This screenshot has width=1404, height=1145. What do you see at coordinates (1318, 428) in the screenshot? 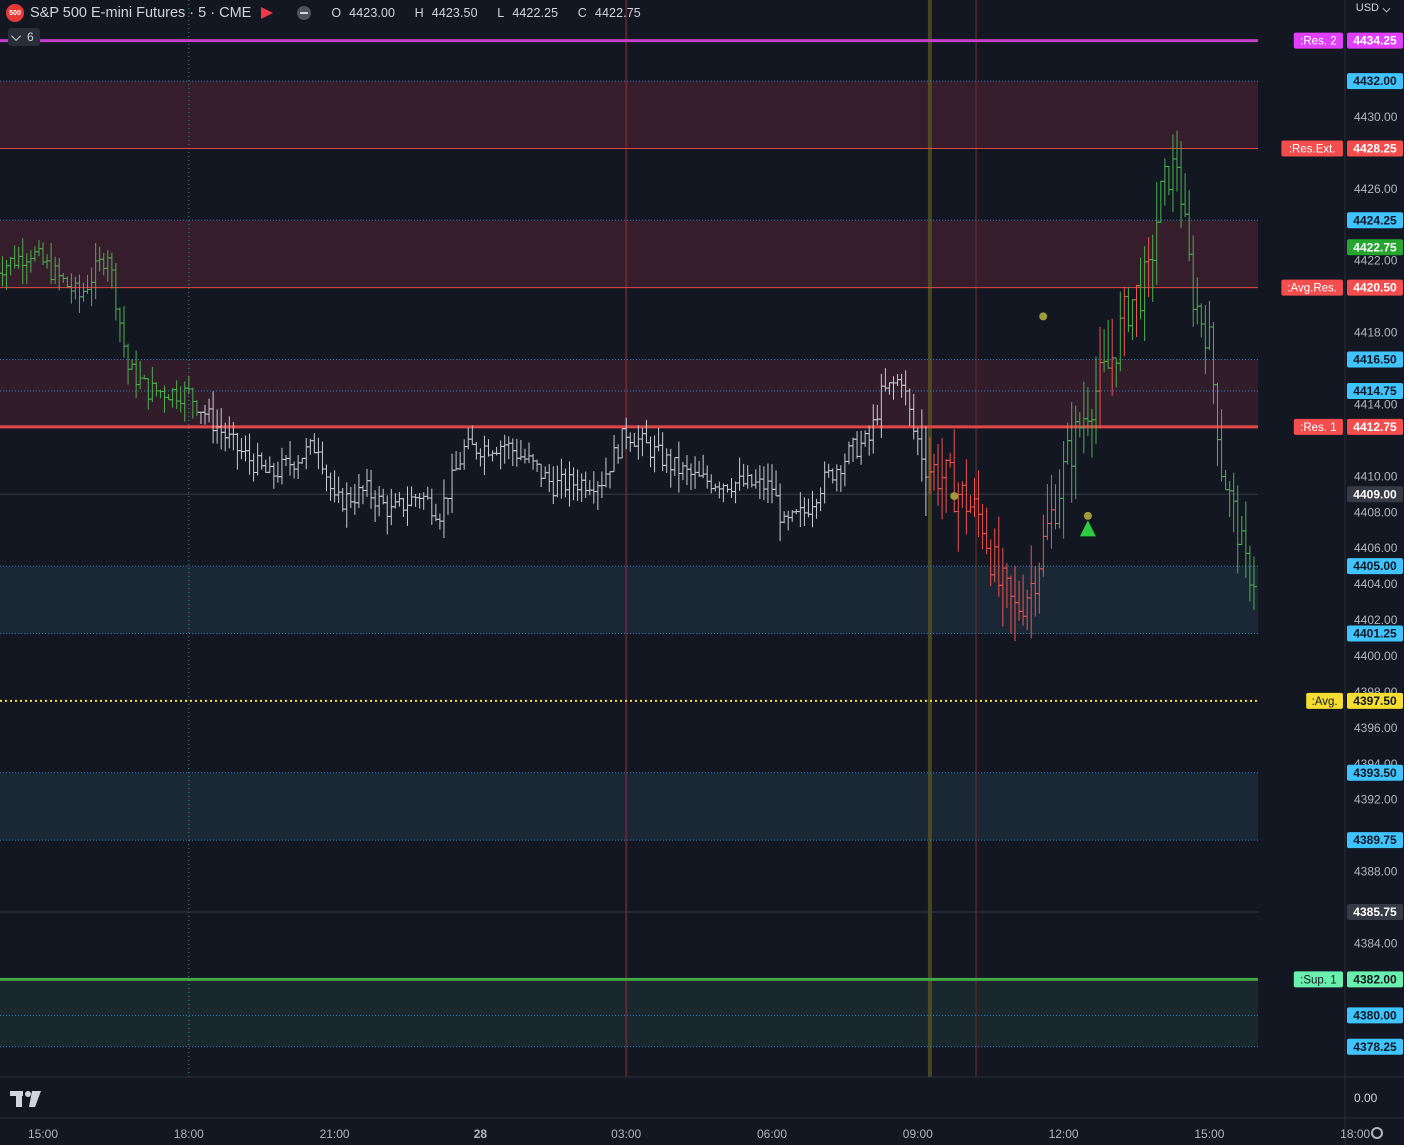
I see `level-name-label: :Res. 1` at bounding box center [1318, 428].